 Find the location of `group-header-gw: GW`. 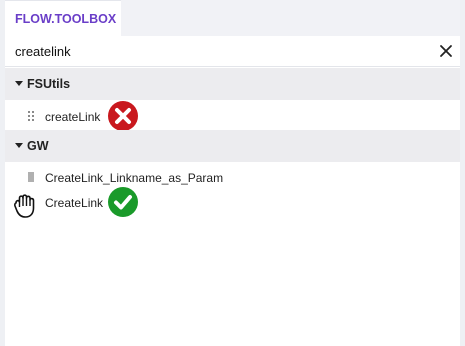

group-header-gw: GW is located at coordinates (232, 146).